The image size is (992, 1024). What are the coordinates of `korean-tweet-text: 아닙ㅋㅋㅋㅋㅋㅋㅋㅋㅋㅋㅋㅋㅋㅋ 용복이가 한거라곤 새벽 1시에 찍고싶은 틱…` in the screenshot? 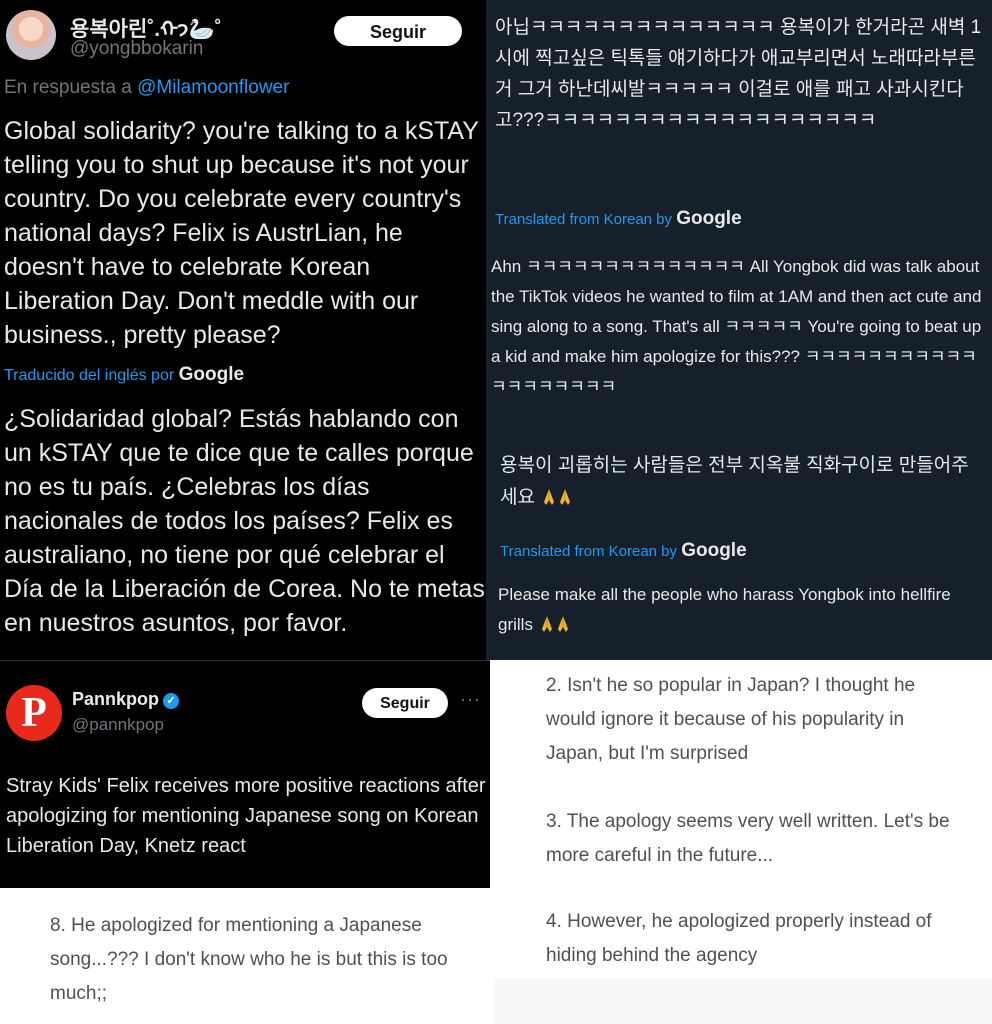 It's located at (738, 74).